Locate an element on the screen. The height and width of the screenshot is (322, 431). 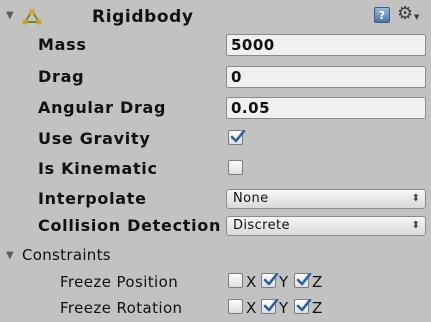
use-gravity-label: Use Gravity is located at coordinates (94, 138).